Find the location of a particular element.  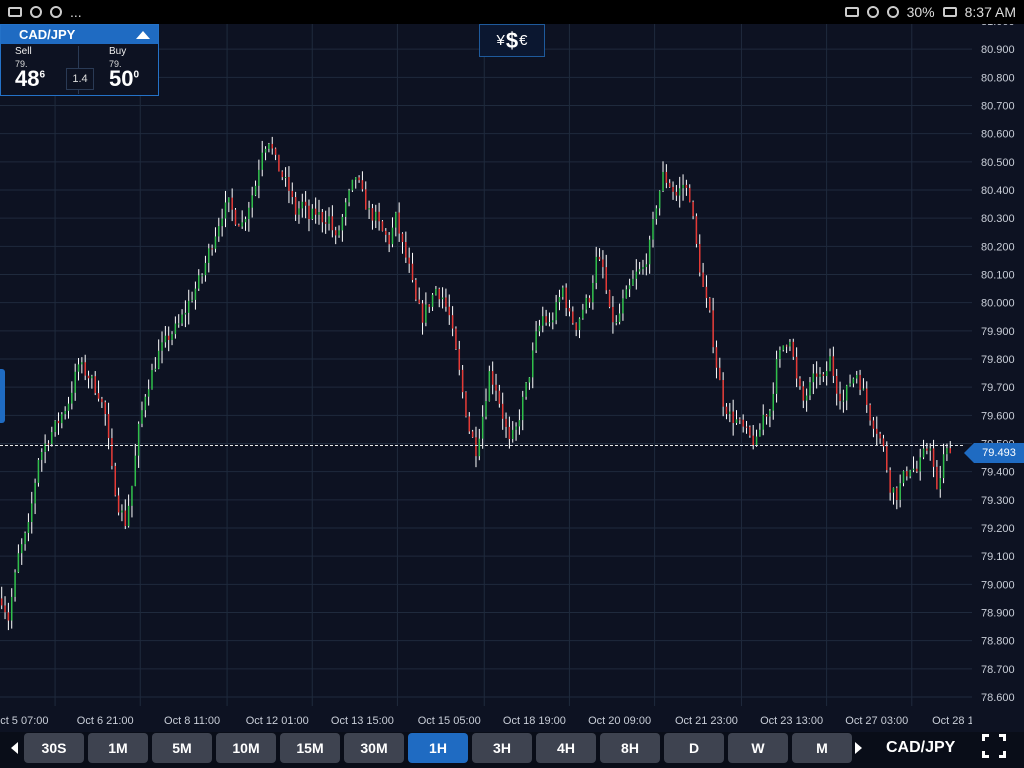

currency-euro: € is located at coordinates (523, 40).